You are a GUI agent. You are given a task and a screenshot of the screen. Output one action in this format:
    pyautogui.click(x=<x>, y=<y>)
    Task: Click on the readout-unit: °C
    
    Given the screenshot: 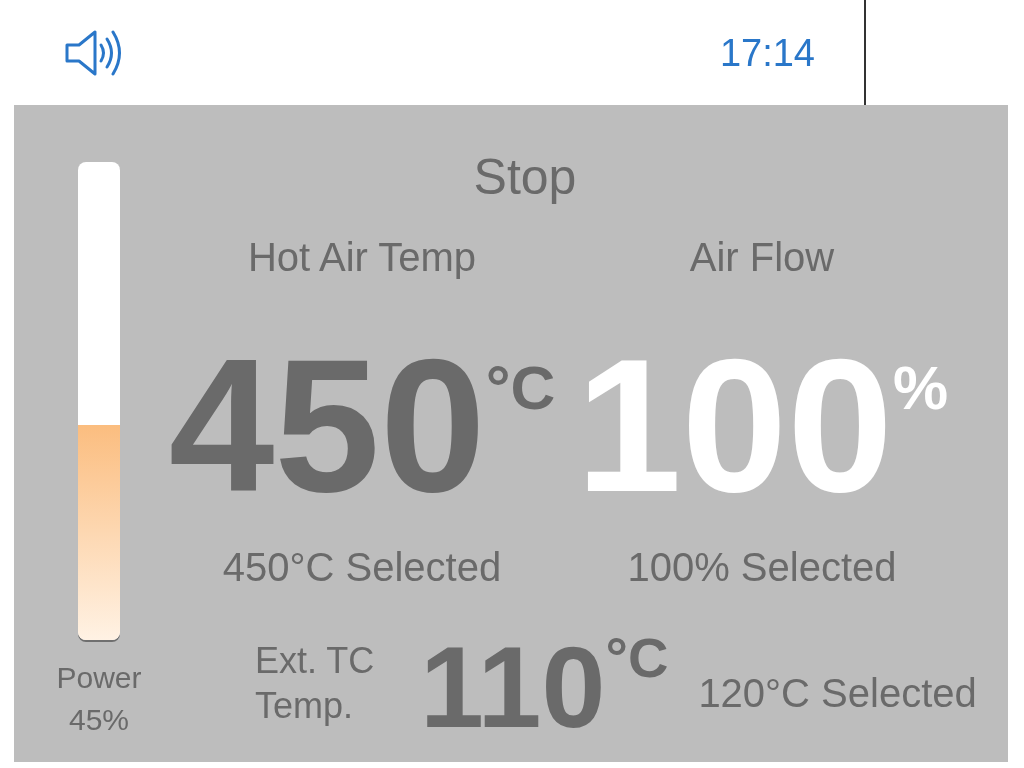 What is the action you would take?
    pyautogui.click(x=520, y=388)
    